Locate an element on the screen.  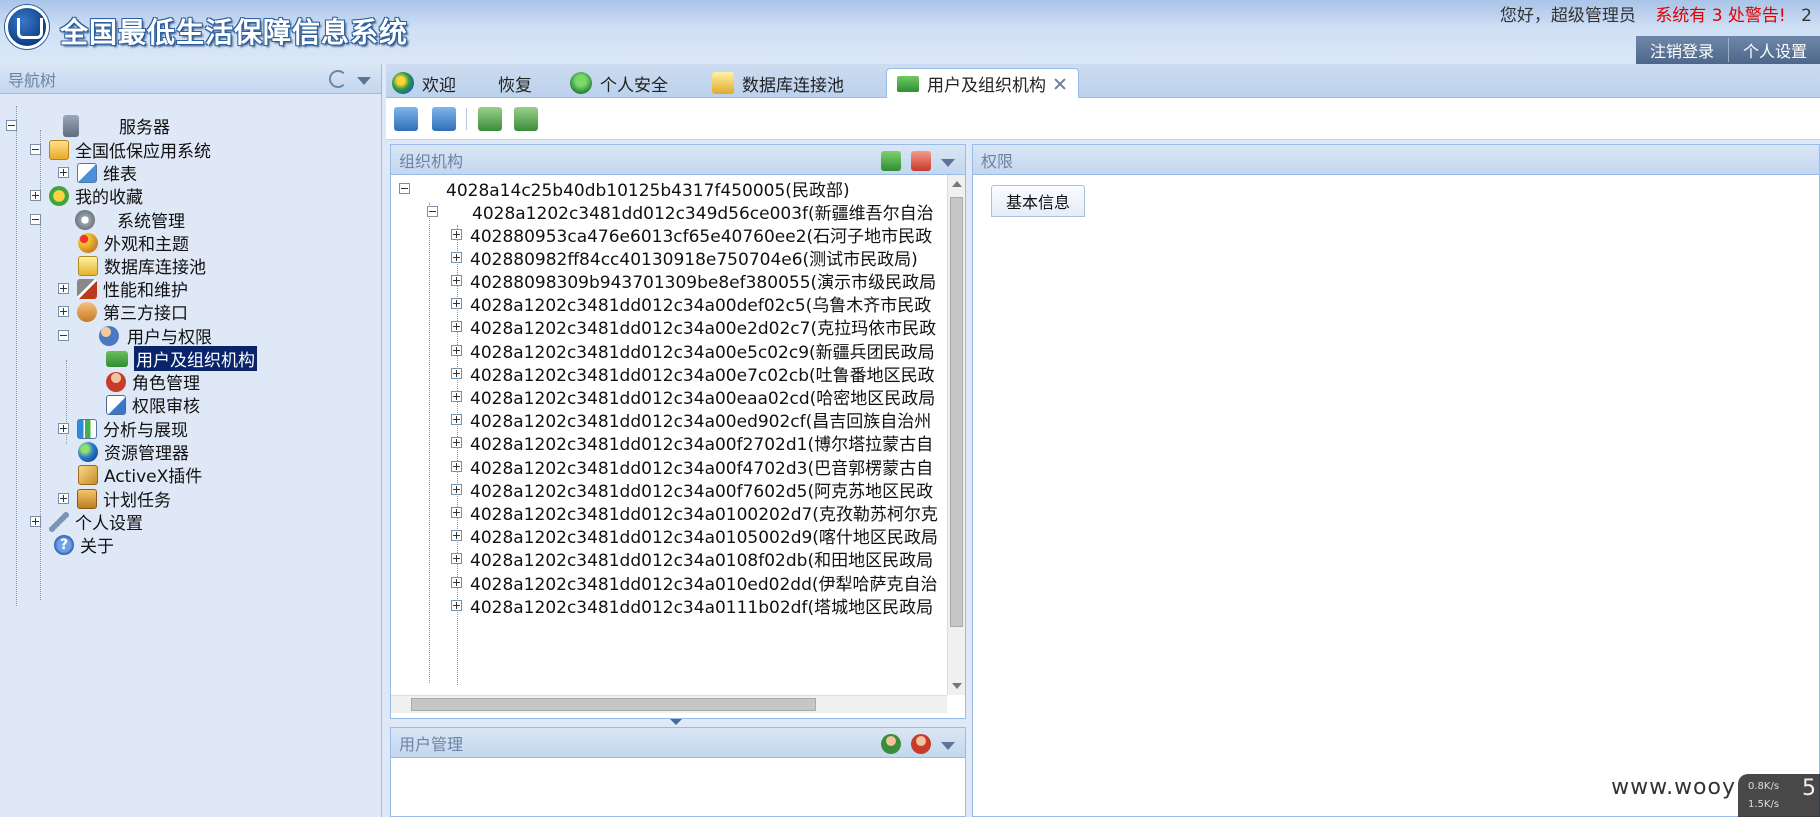
tree-node-about: ? 关于 is located at coordinates (84, 544).